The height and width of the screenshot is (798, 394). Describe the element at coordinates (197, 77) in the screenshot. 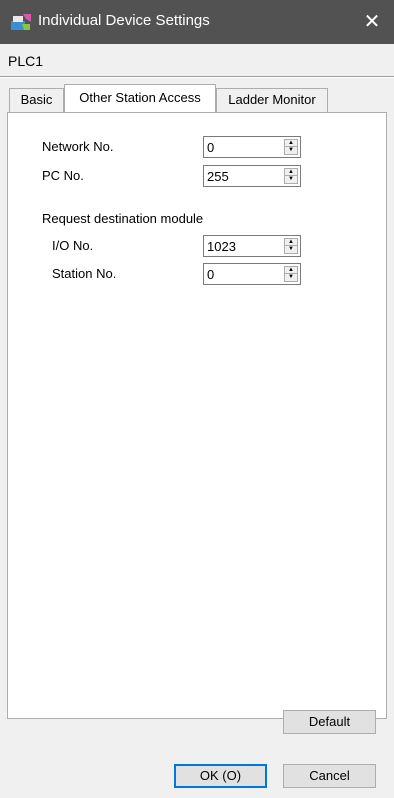

I see `divider-highlight` at that location.